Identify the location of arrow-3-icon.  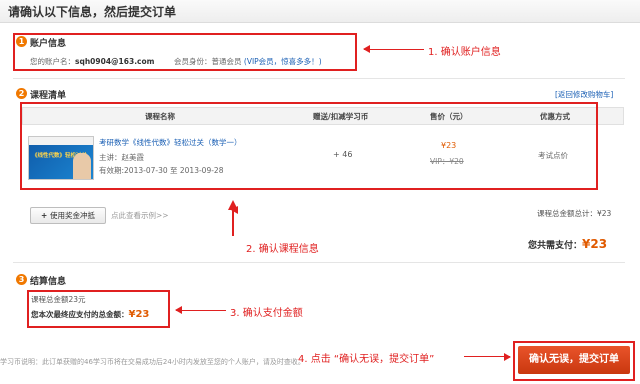
(200, 310).